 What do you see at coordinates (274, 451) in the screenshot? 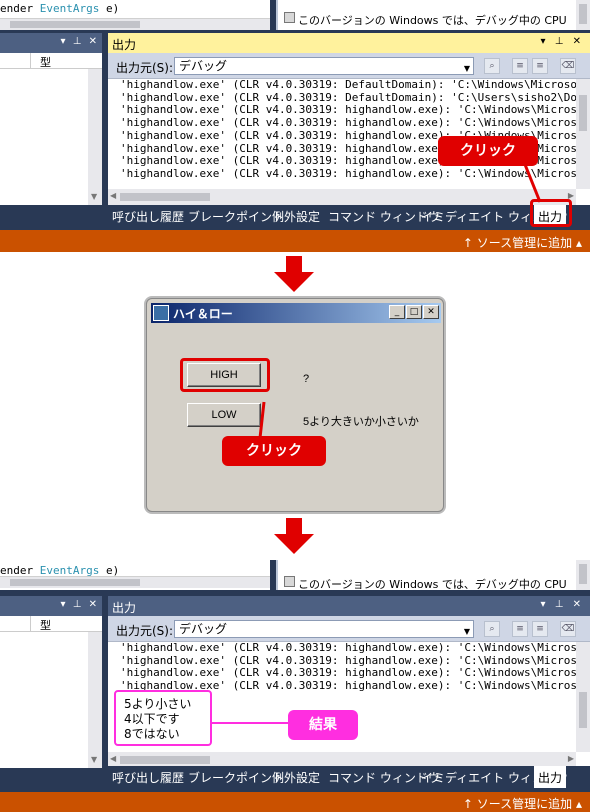
I see `click-callout-high: クリック` at bounding box center [274, 451].